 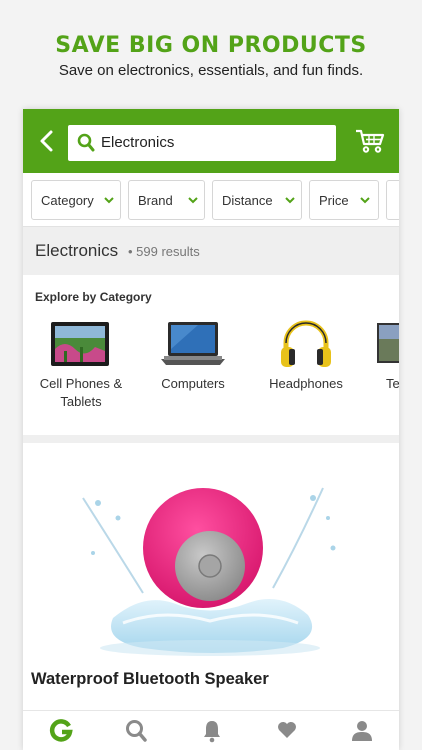 What do you see at coordinates (211, 439) in the screenshot?
I see `section-divider` at bounding box center [211, 439].